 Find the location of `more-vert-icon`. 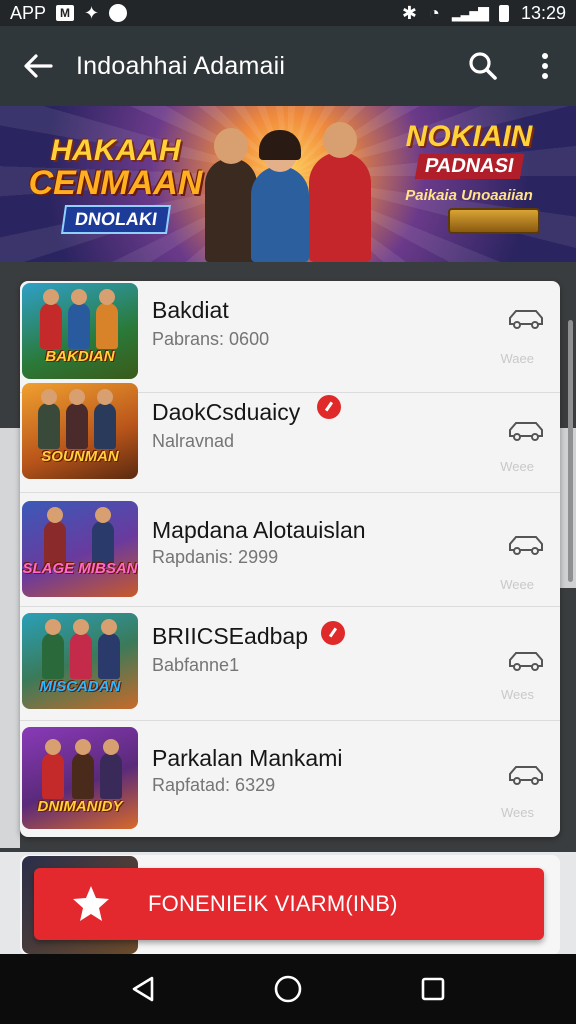

more-vert-icon is located at coordinates (545, 66).